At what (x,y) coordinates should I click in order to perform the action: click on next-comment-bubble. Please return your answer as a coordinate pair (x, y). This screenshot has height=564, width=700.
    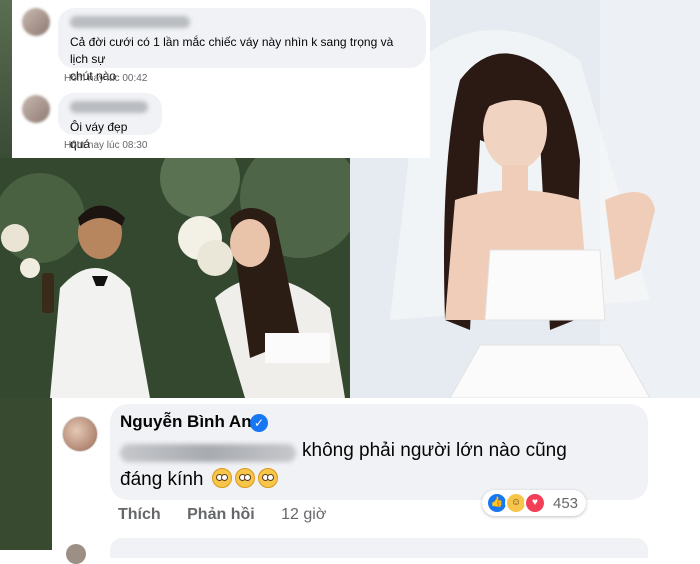
    Looking at the image, I should click on (379, 548).